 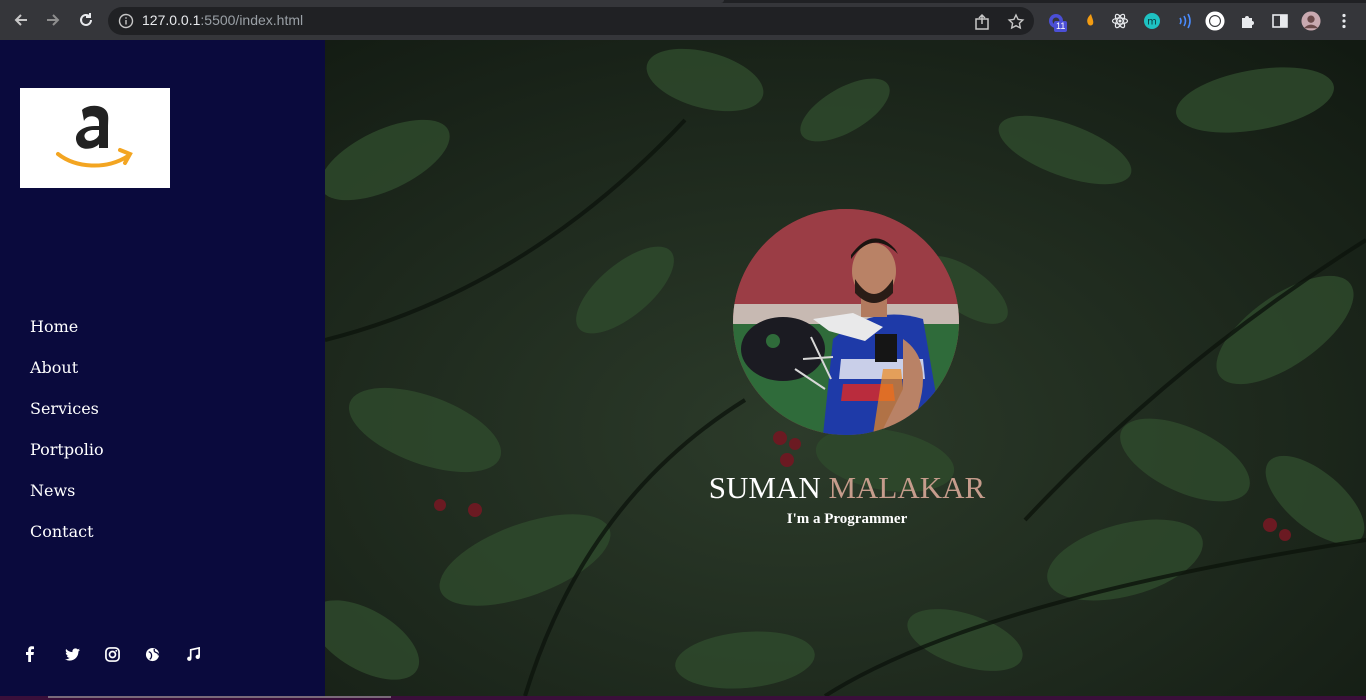 What do you see at coordinates (72, 654) in the screenshot?
I see `twitter-icon` at bounding box center [72, 654].